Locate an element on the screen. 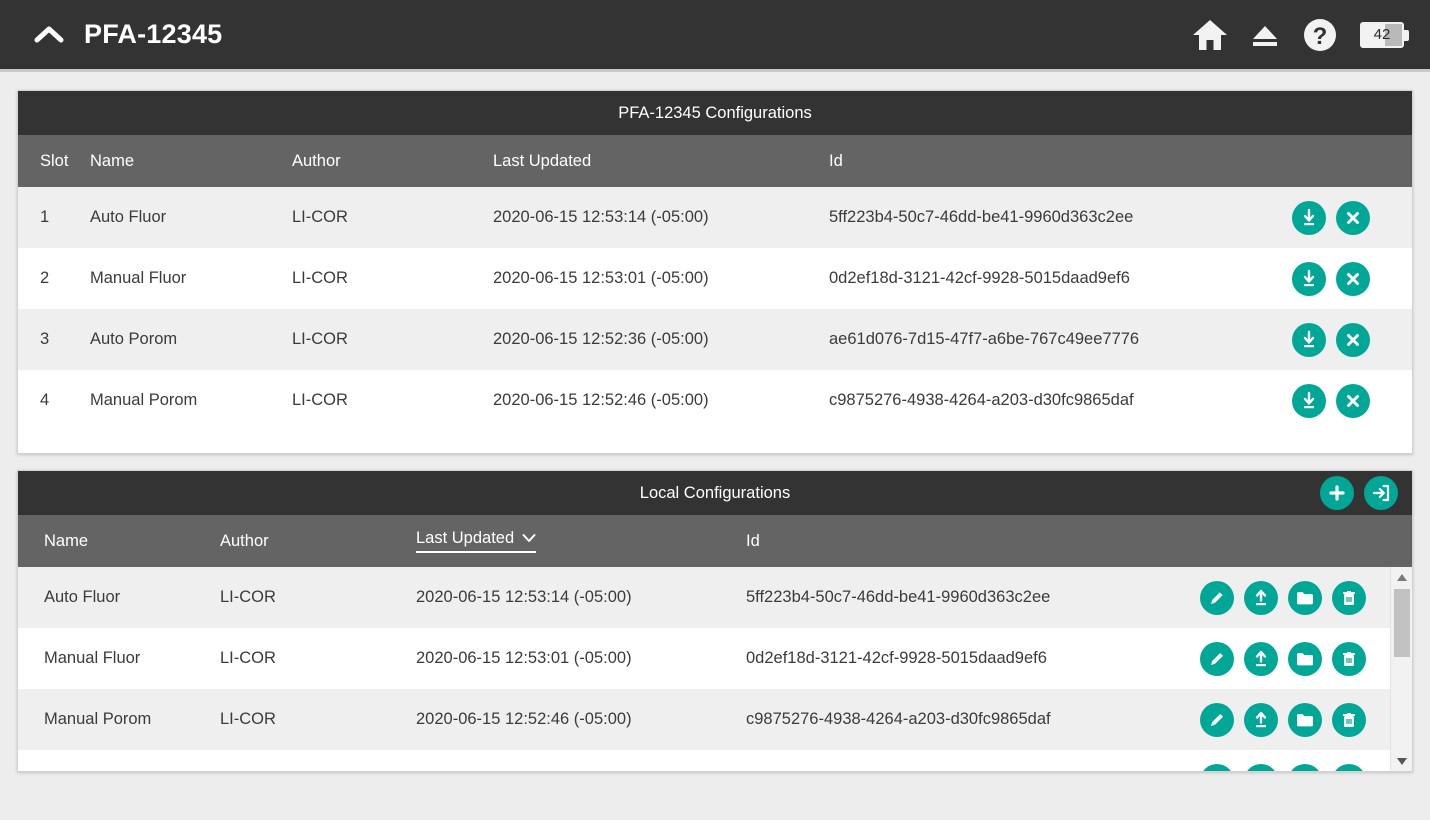  cell-slot: 3 is located at coordinates (45, 339).